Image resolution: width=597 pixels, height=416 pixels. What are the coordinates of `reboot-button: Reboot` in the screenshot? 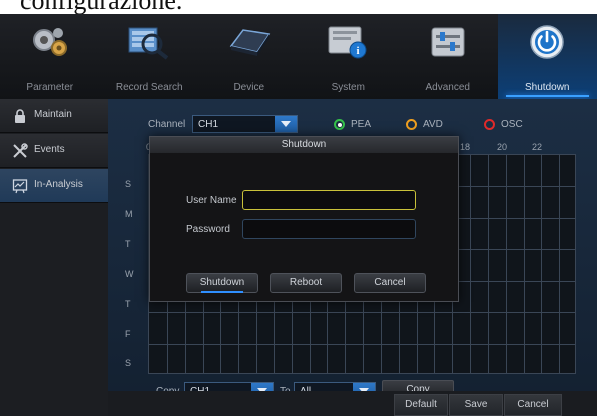 It's located at (306, 283).